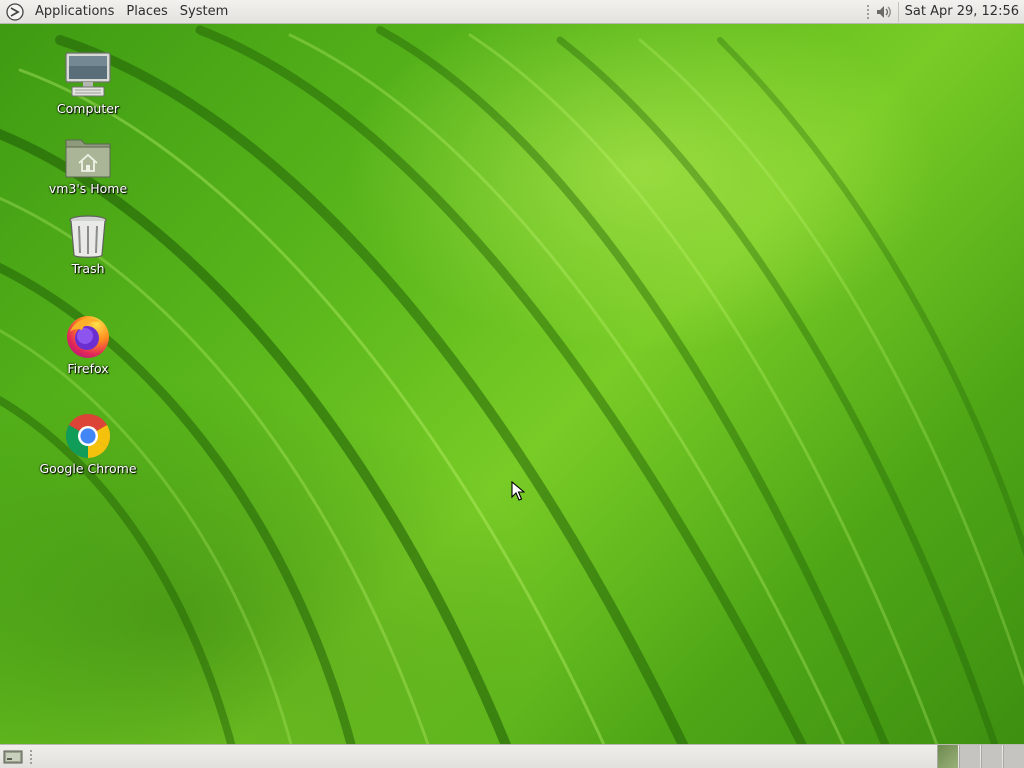  What do you see at coordinates (88, 434) in the screenshot?
I see `chrome-icon` at bounding box center [88, 434].